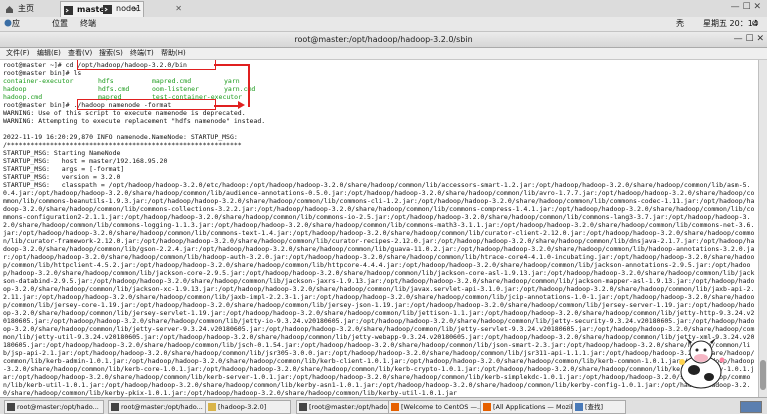 Image resolution: width=767 pixels, height=414 pixels. What do you see at coordinates (763, 375) in the screenshot?
I see `scrollbar-thumb` at bounding box center [763, 375].